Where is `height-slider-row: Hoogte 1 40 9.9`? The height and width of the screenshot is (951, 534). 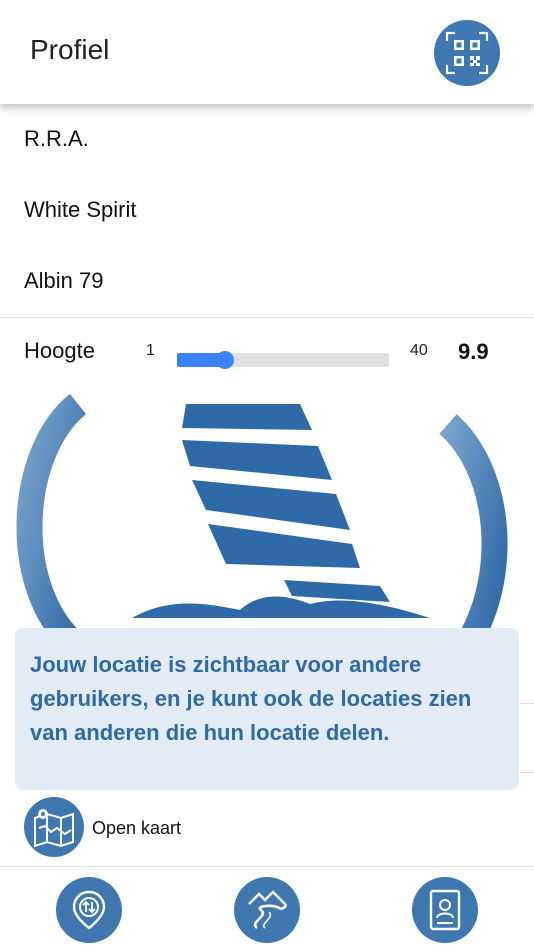 height-slider-row: Hoogte 1 40 9.9 is located at coordinates (267, 354).